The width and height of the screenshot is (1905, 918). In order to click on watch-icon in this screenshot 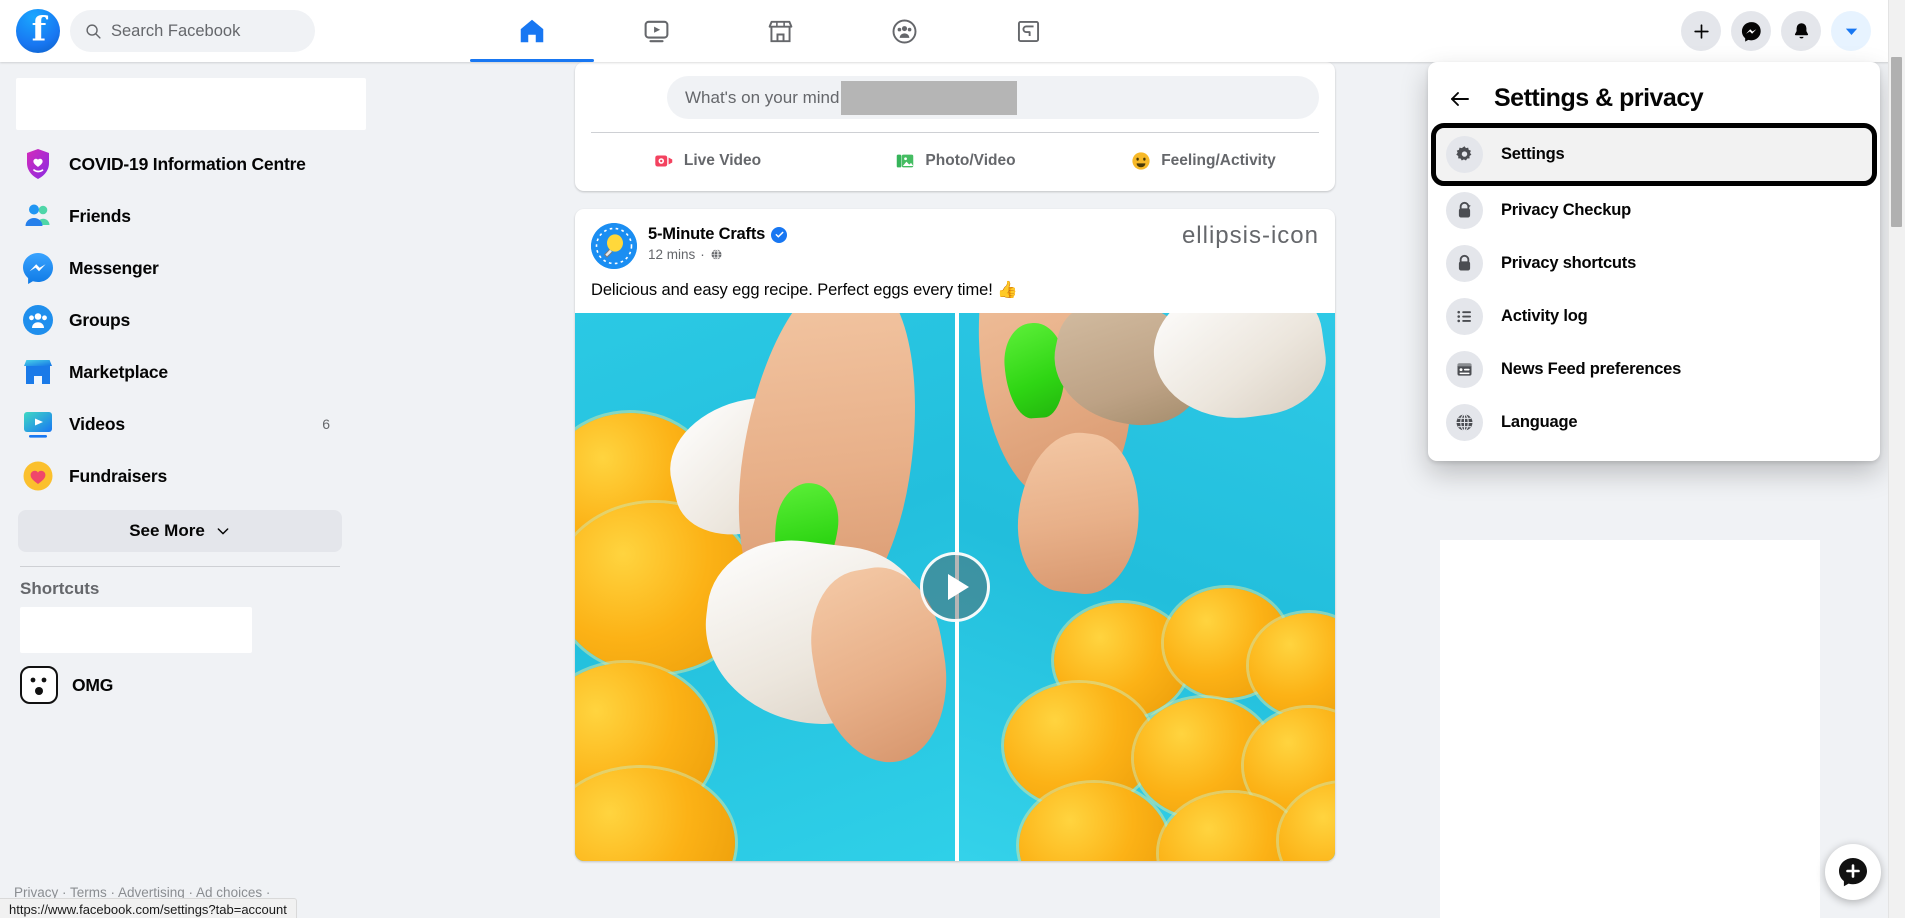, I will do `click(656, 31)`.